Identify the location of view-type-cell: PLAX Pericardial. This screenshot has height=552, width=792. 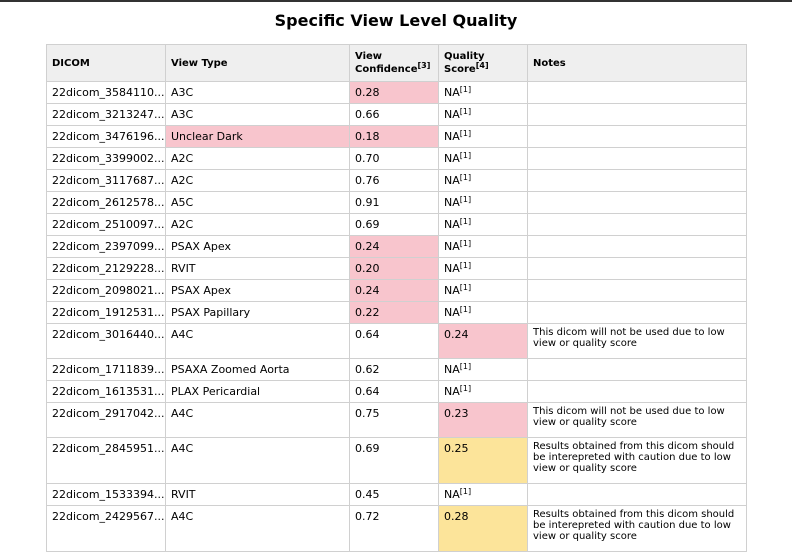
(257, 391).